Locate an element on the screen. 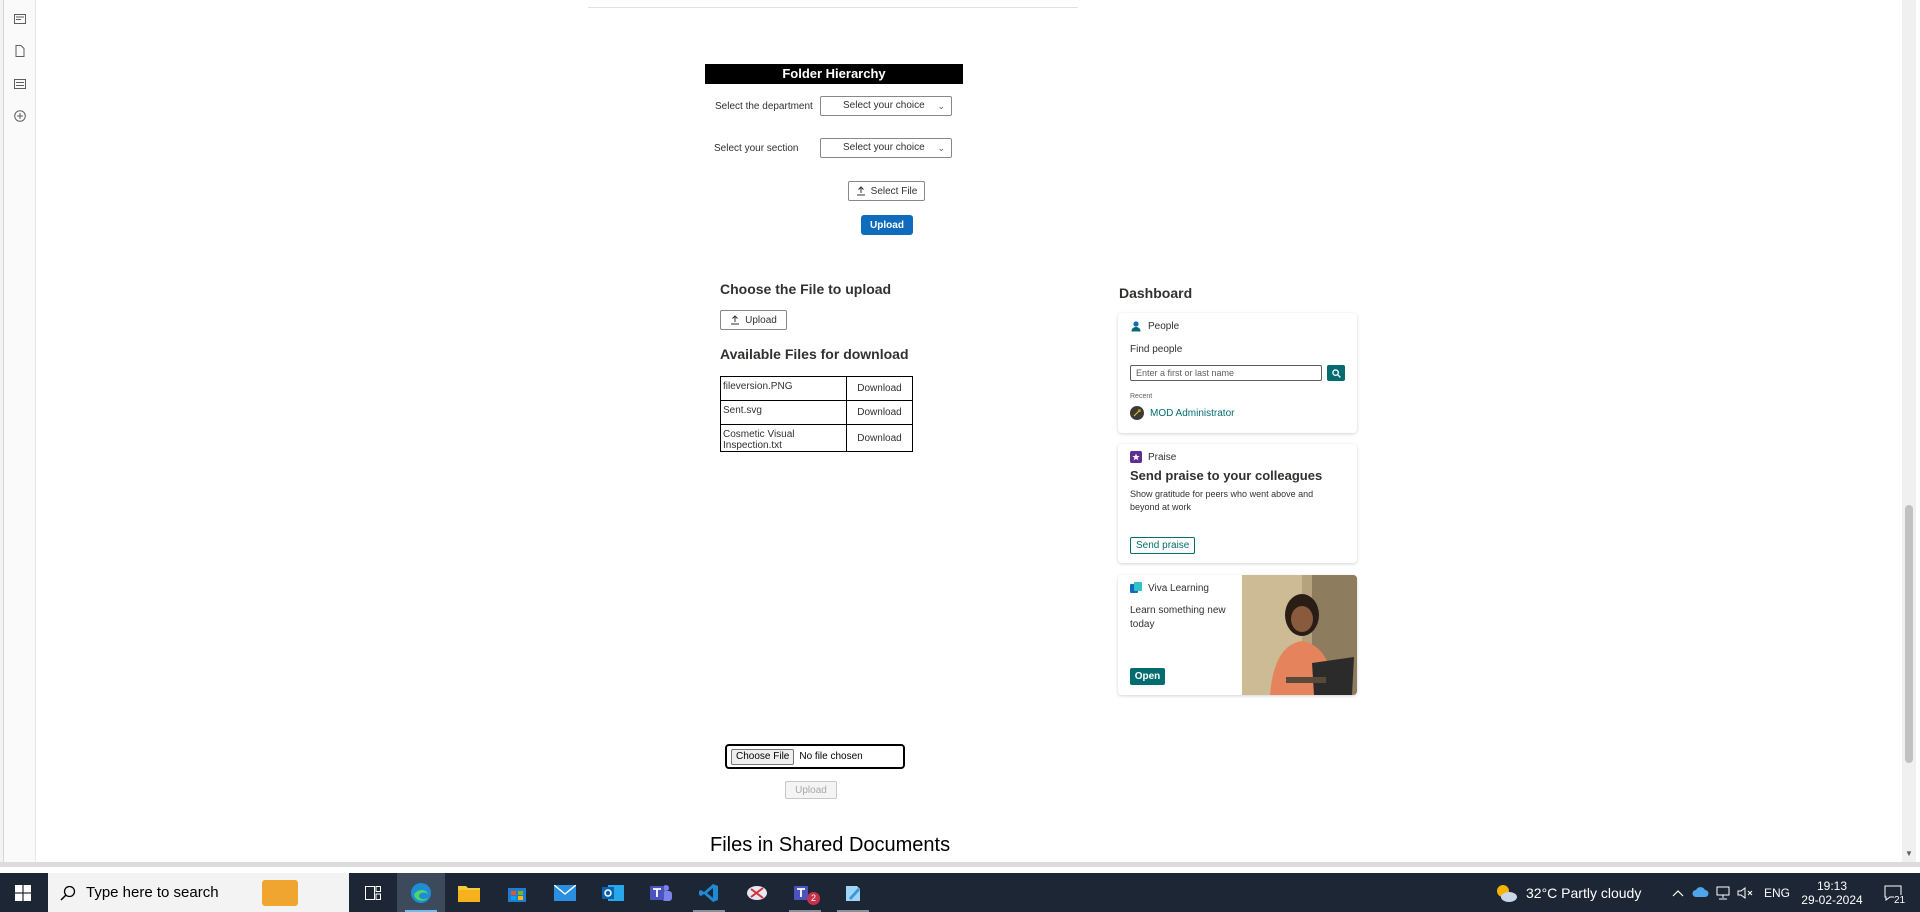 The width and height of the screenshot is (1920, 912). scrollbar-thumb is located at coordinates (1909, 634).